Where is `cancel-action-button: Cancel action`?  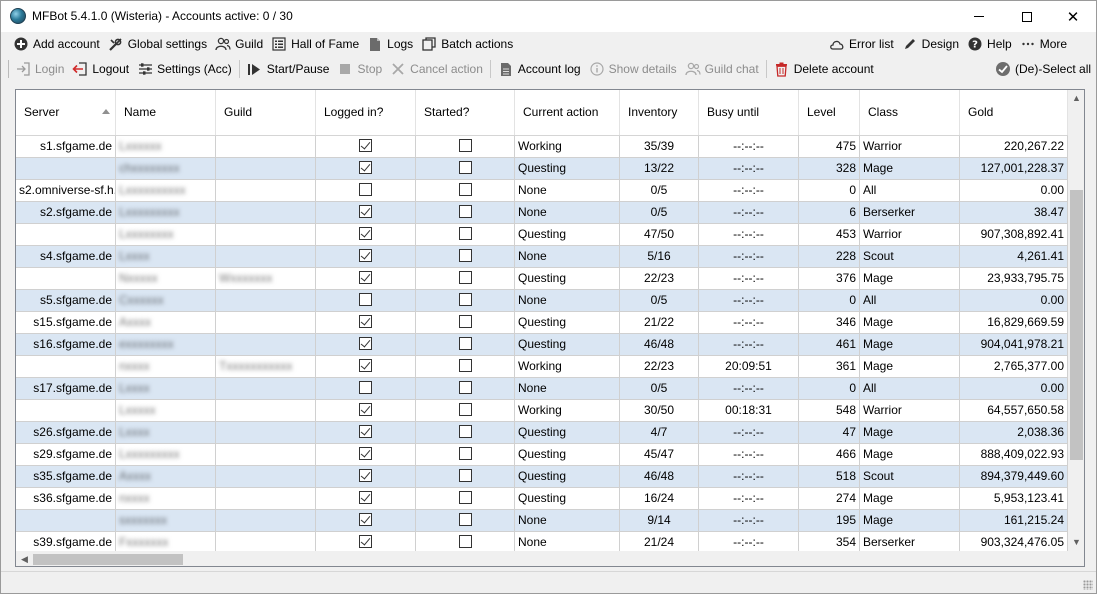
cancel-action-button: Cancel action is located at coordinates (436, 69).